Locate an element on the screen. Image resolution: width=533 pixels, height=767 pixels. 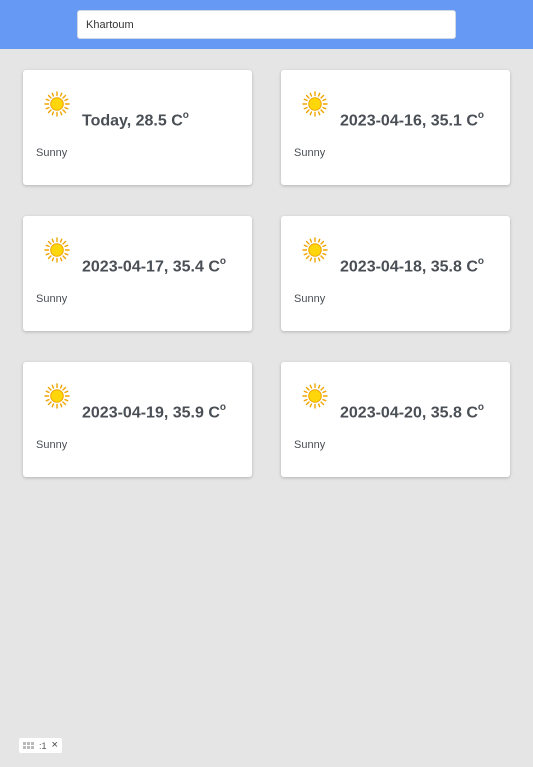
forecast-card: 2023-04-20, 35.8 Co Sunny is located at coordinates (395, 419).